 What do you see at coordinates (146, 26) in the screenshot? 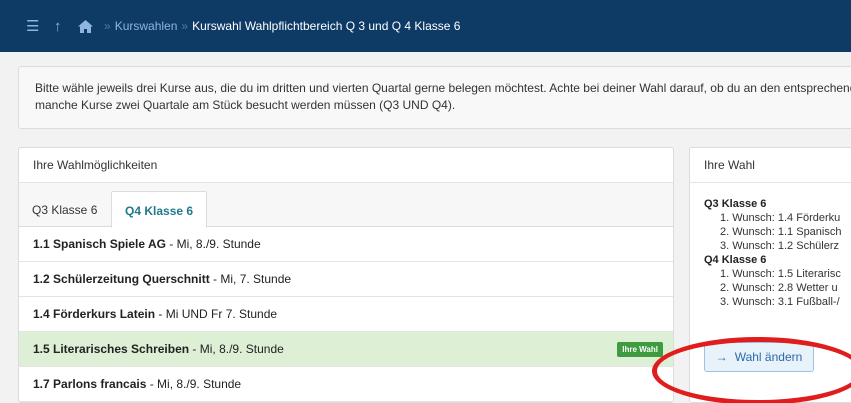
I see `breadcrumb-kurswahlen-link: Kurswahlen` at bounding box center [146, 26].